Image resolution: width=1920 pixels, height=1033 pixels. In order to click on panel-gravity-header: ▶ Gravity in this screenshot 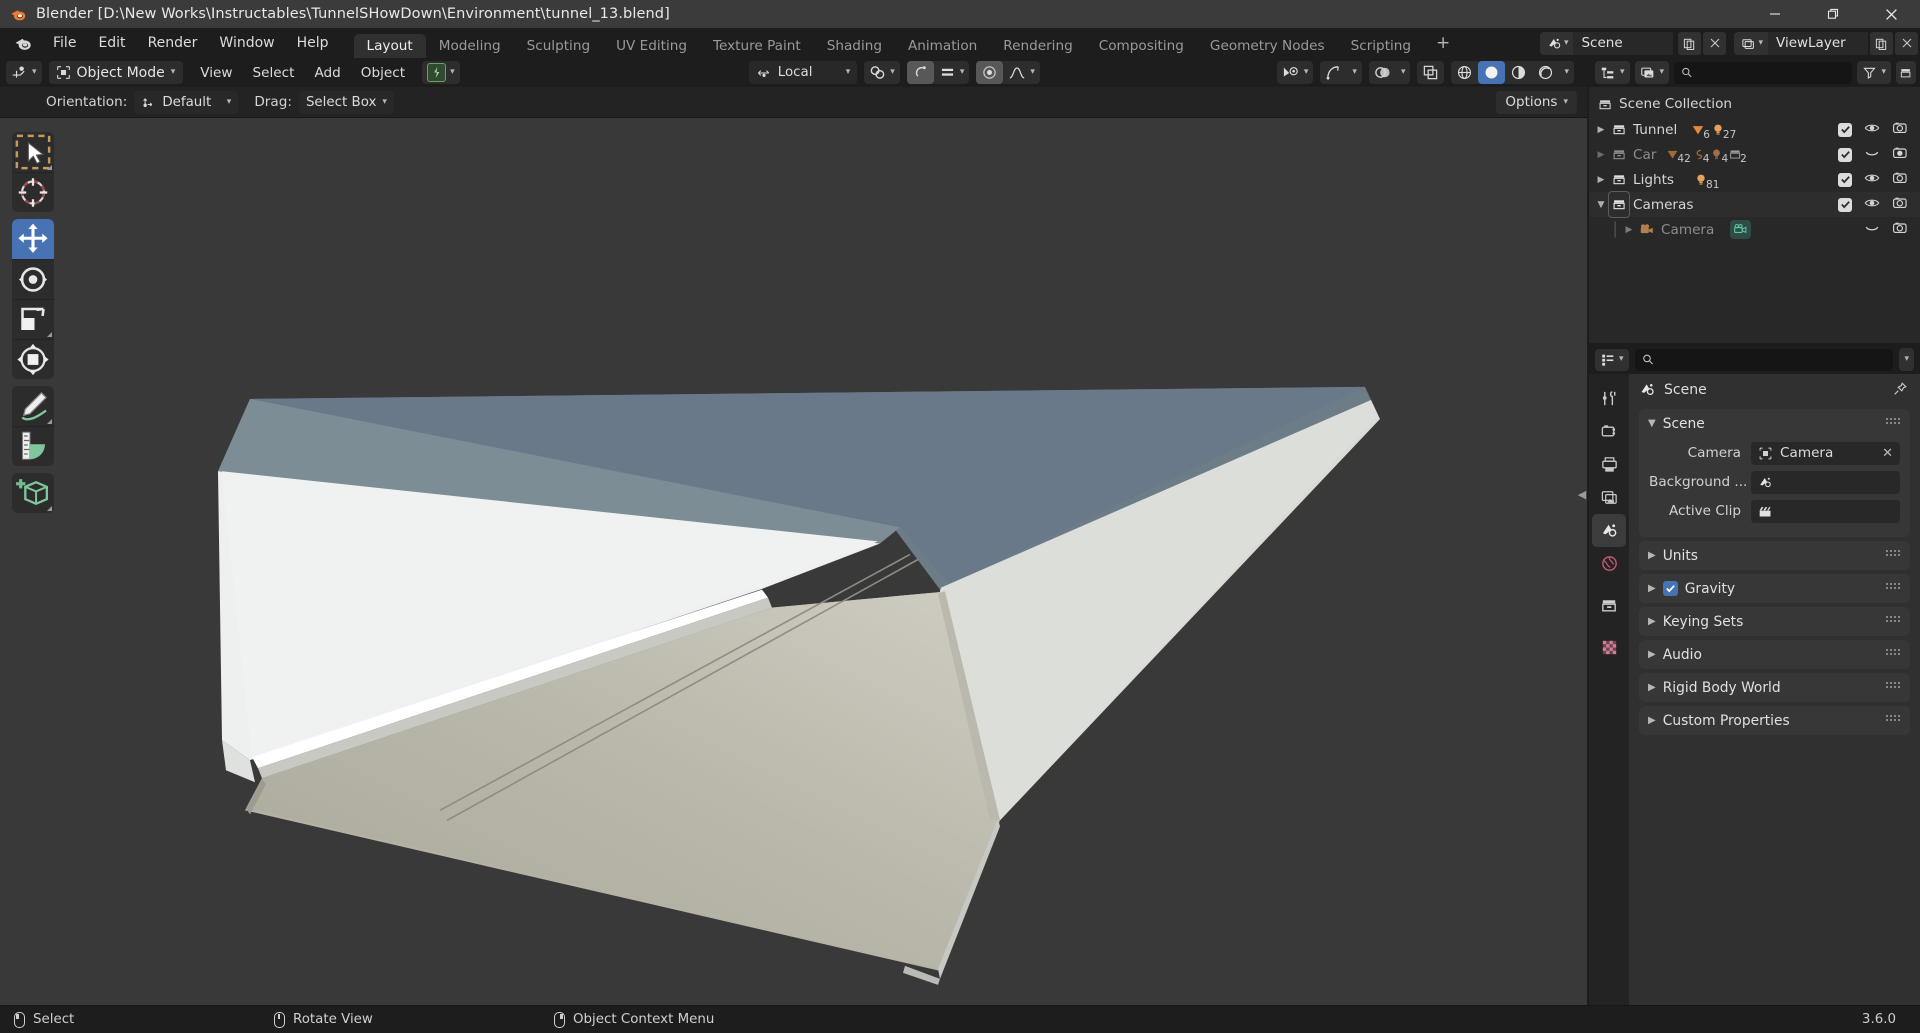, I will do `click(1774, 588)`.